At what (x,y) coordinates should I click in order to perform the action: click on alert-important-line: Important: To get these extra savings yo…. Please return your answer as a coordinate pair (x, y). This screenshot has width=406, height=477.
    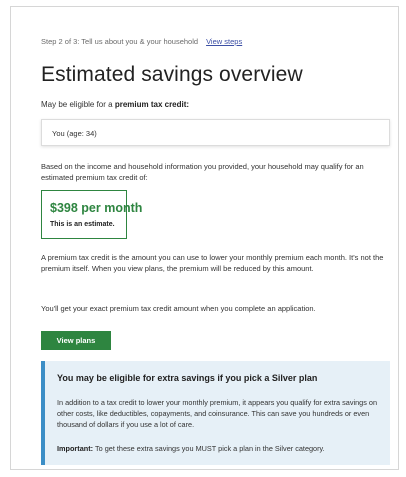
    Looking at the image, I should click on (220, 448).